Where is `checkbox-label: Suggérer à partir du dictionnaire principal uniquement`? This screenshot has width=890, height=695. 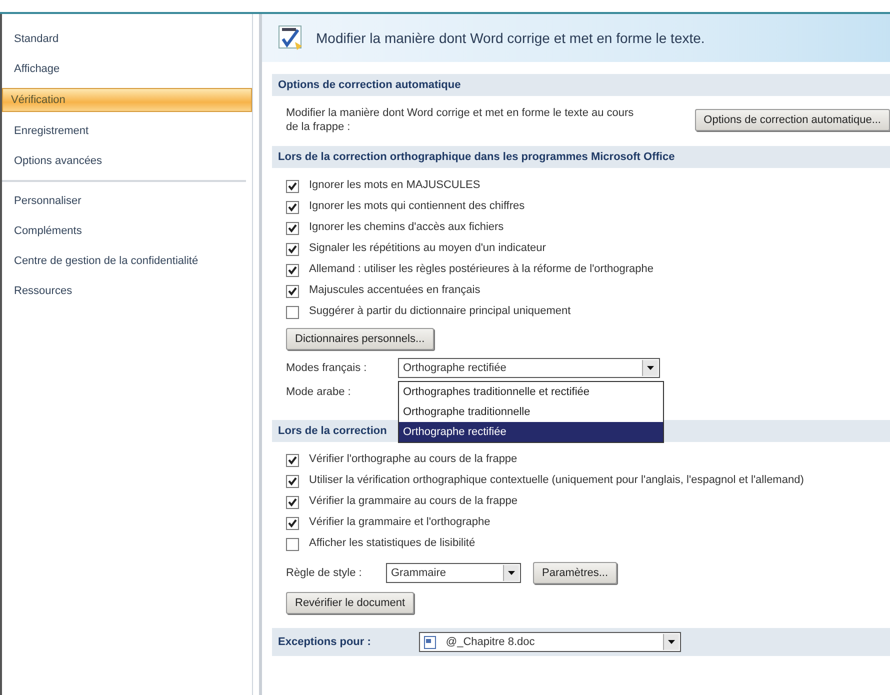 checkbox-label: Suggérer à partir du dictionnaire principal uniquement is located at coordinates (440, 311).